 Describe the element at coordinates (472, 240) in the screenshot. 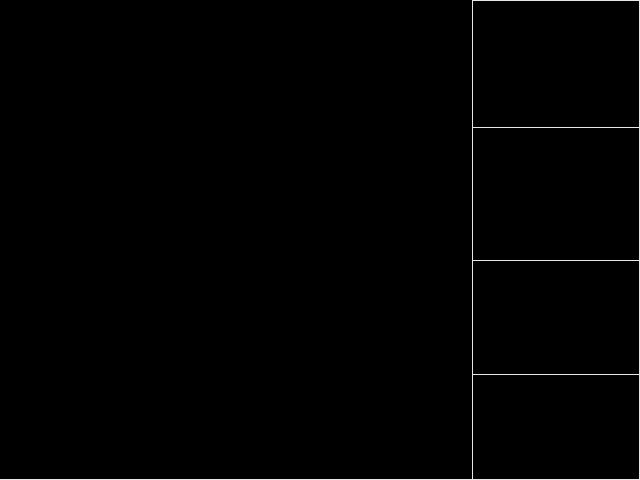

I see `panel-divider-line` at that location.